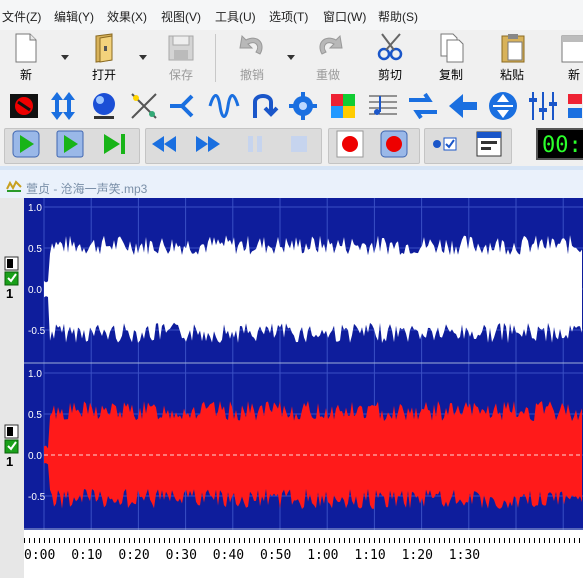 The width and height of the screenshot is (583, 578). I want to click on effects-toolbar, so click(291, 106).